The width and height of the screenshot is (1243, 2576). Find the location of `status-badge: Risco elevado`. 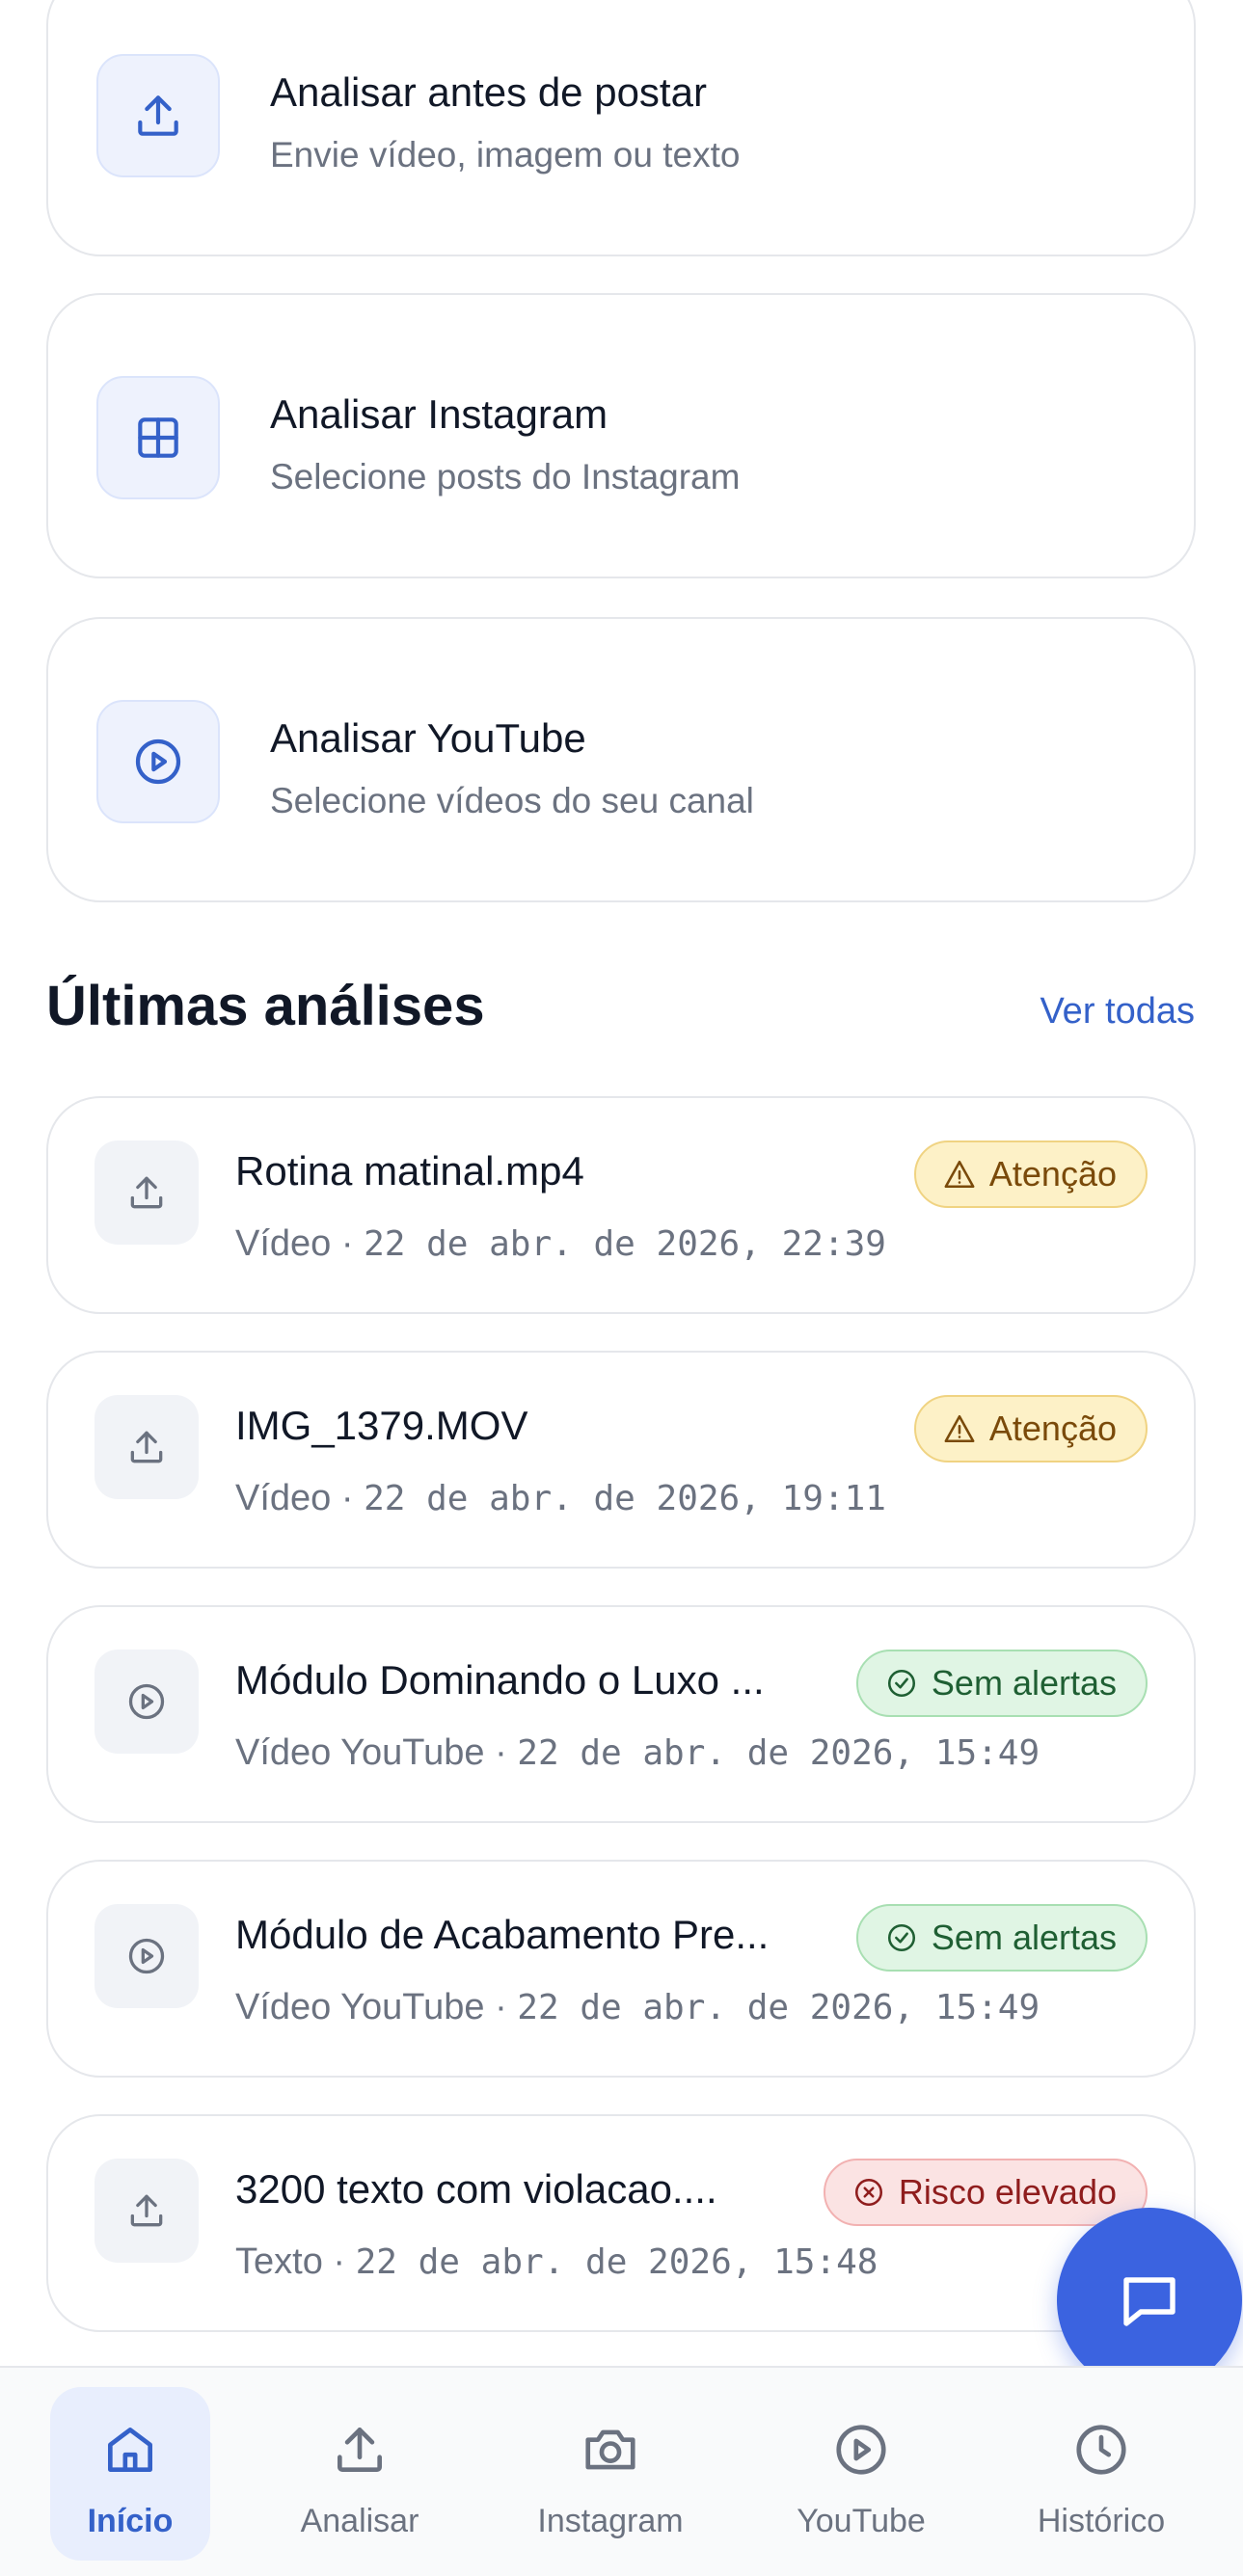

status-badge: Risco elevado is located at coordinates (986, 2193).